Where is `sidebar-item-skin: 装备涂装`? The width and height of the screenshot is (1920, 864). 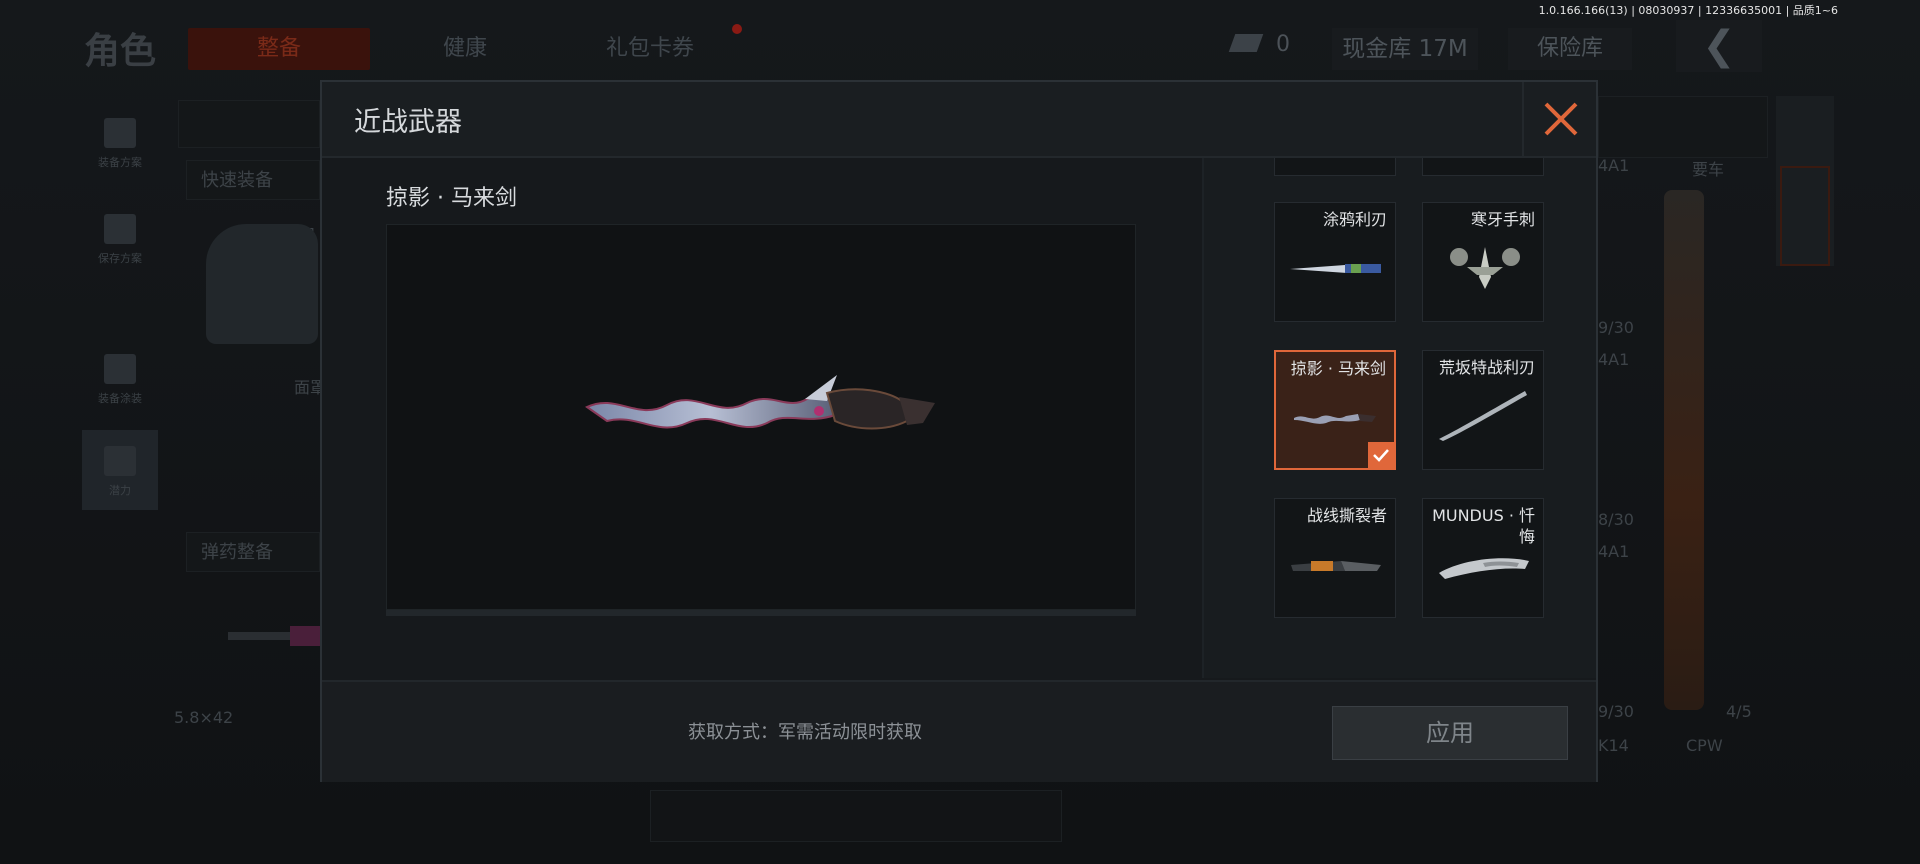 sidebar-item-skin: 装备涂装 is located at coordinates (120, 378).